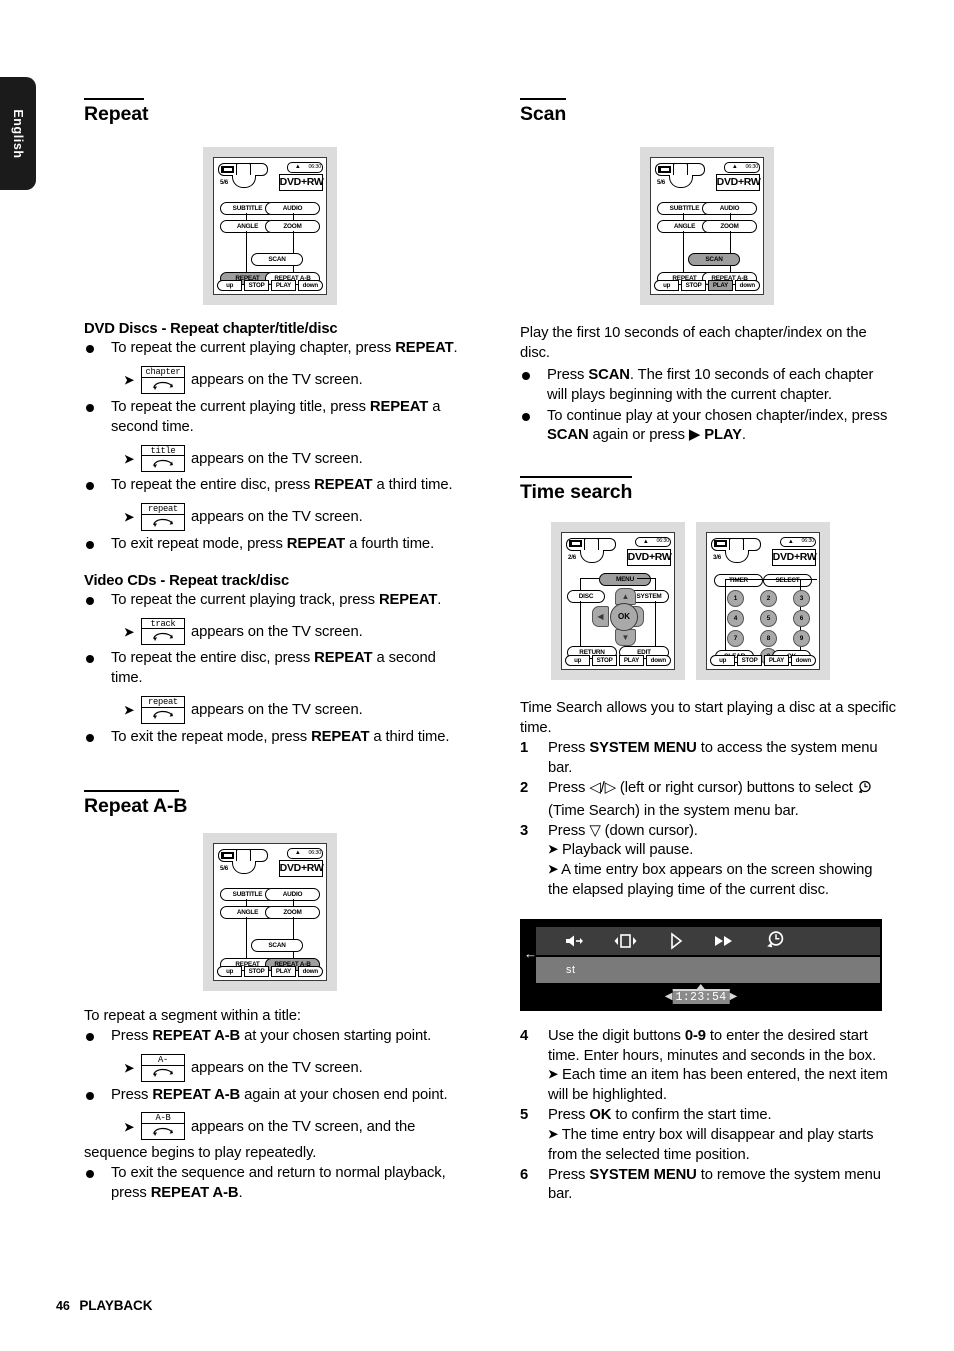  I want to click on remote-key-9: 9, so click(801, 638).